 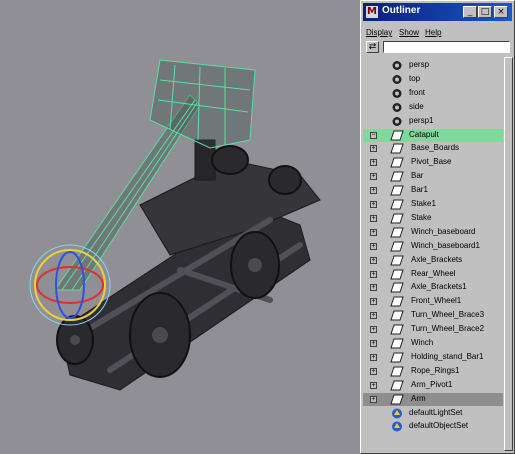 I want to click on outliner-item: + Stake1, so click(x=433, y=204).